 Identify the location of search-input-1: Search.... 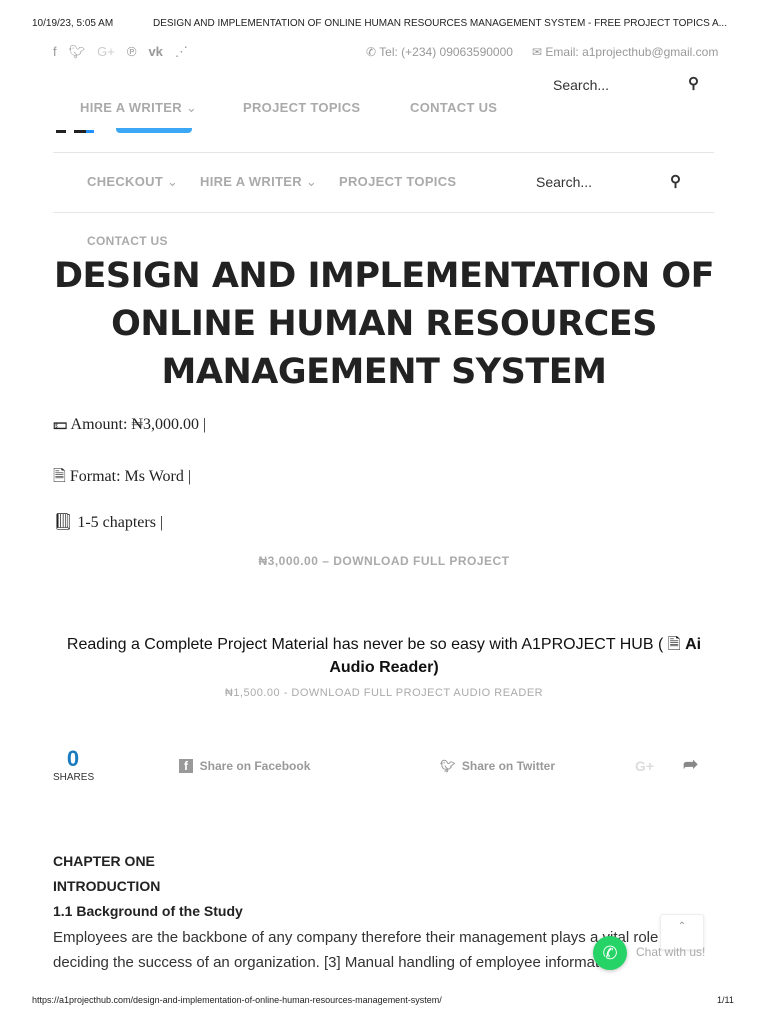
(581, 85).